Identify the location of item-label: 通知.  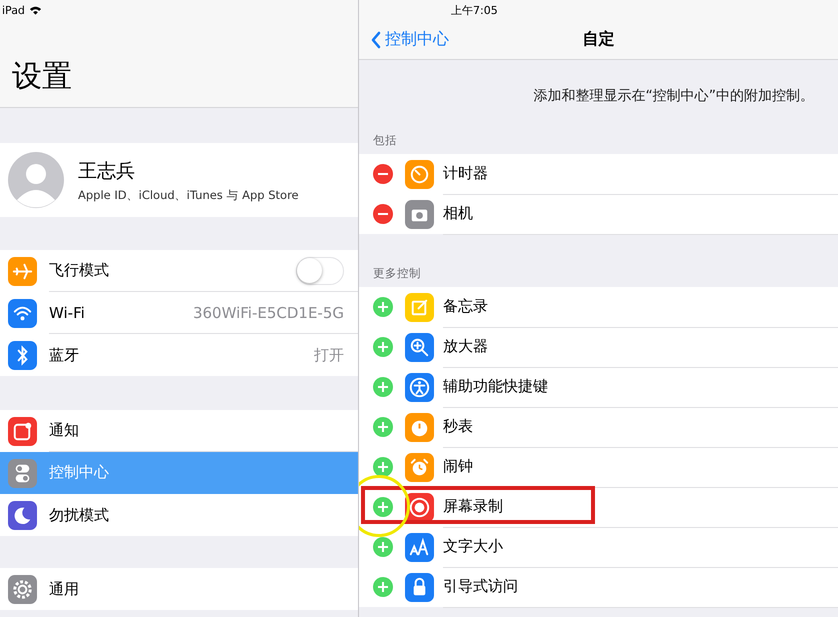
(64, 430).